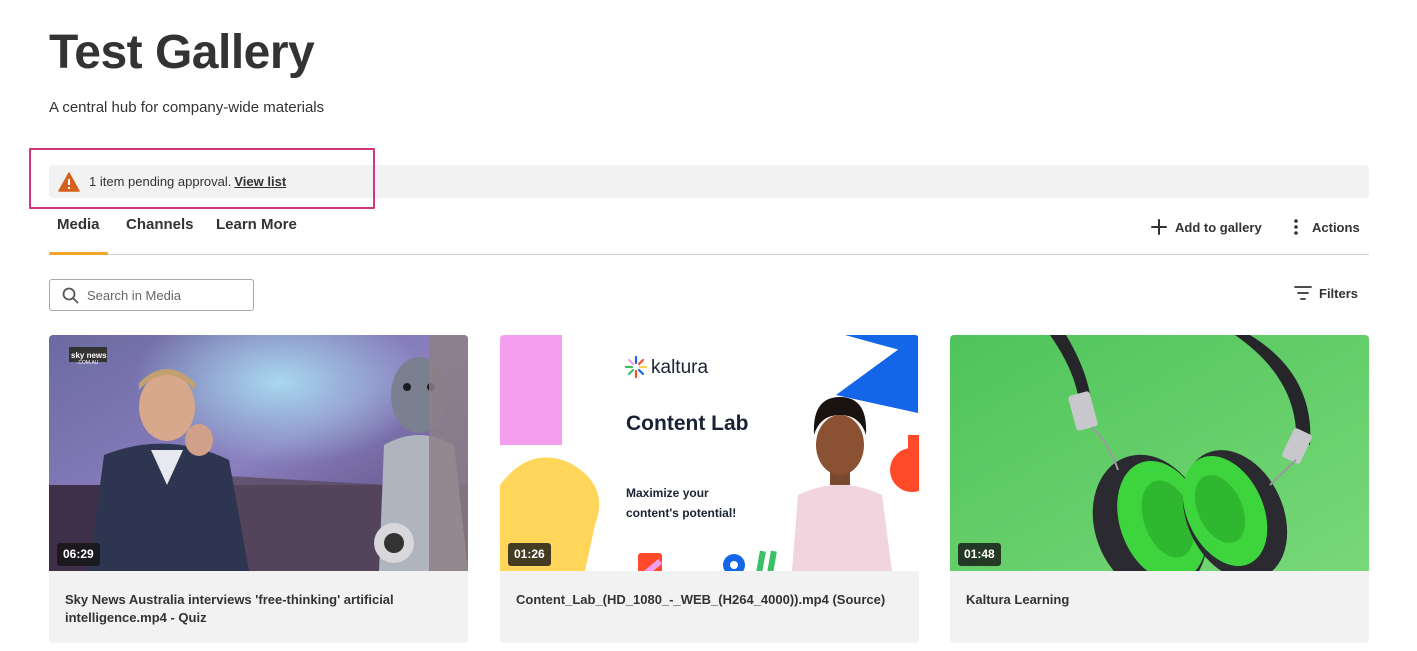  What do you see at coordinates (160, 181) in the screenshot?
I see `pending-message: 1 item pending approval.` at bounding box center [160, 181].